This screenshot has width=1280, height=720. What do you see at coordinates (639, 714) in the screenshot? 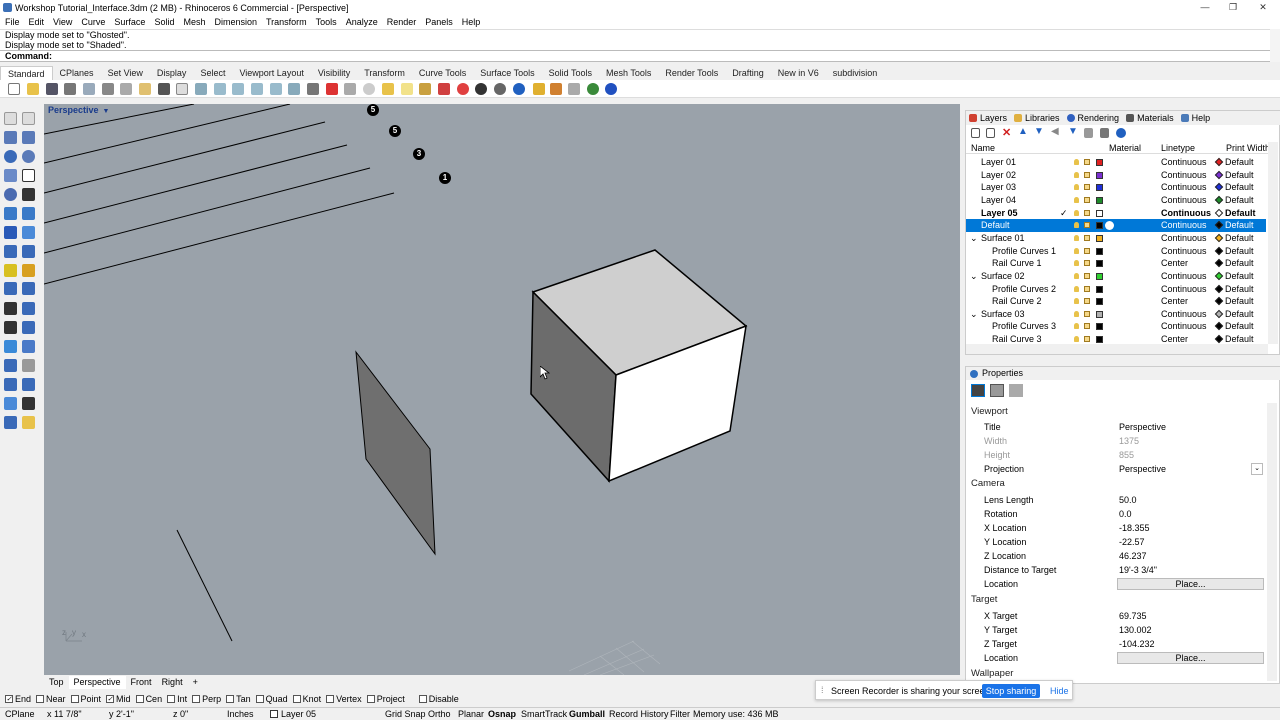
I see `record-history-toggle: Record History` at bounding box center [639, 714].